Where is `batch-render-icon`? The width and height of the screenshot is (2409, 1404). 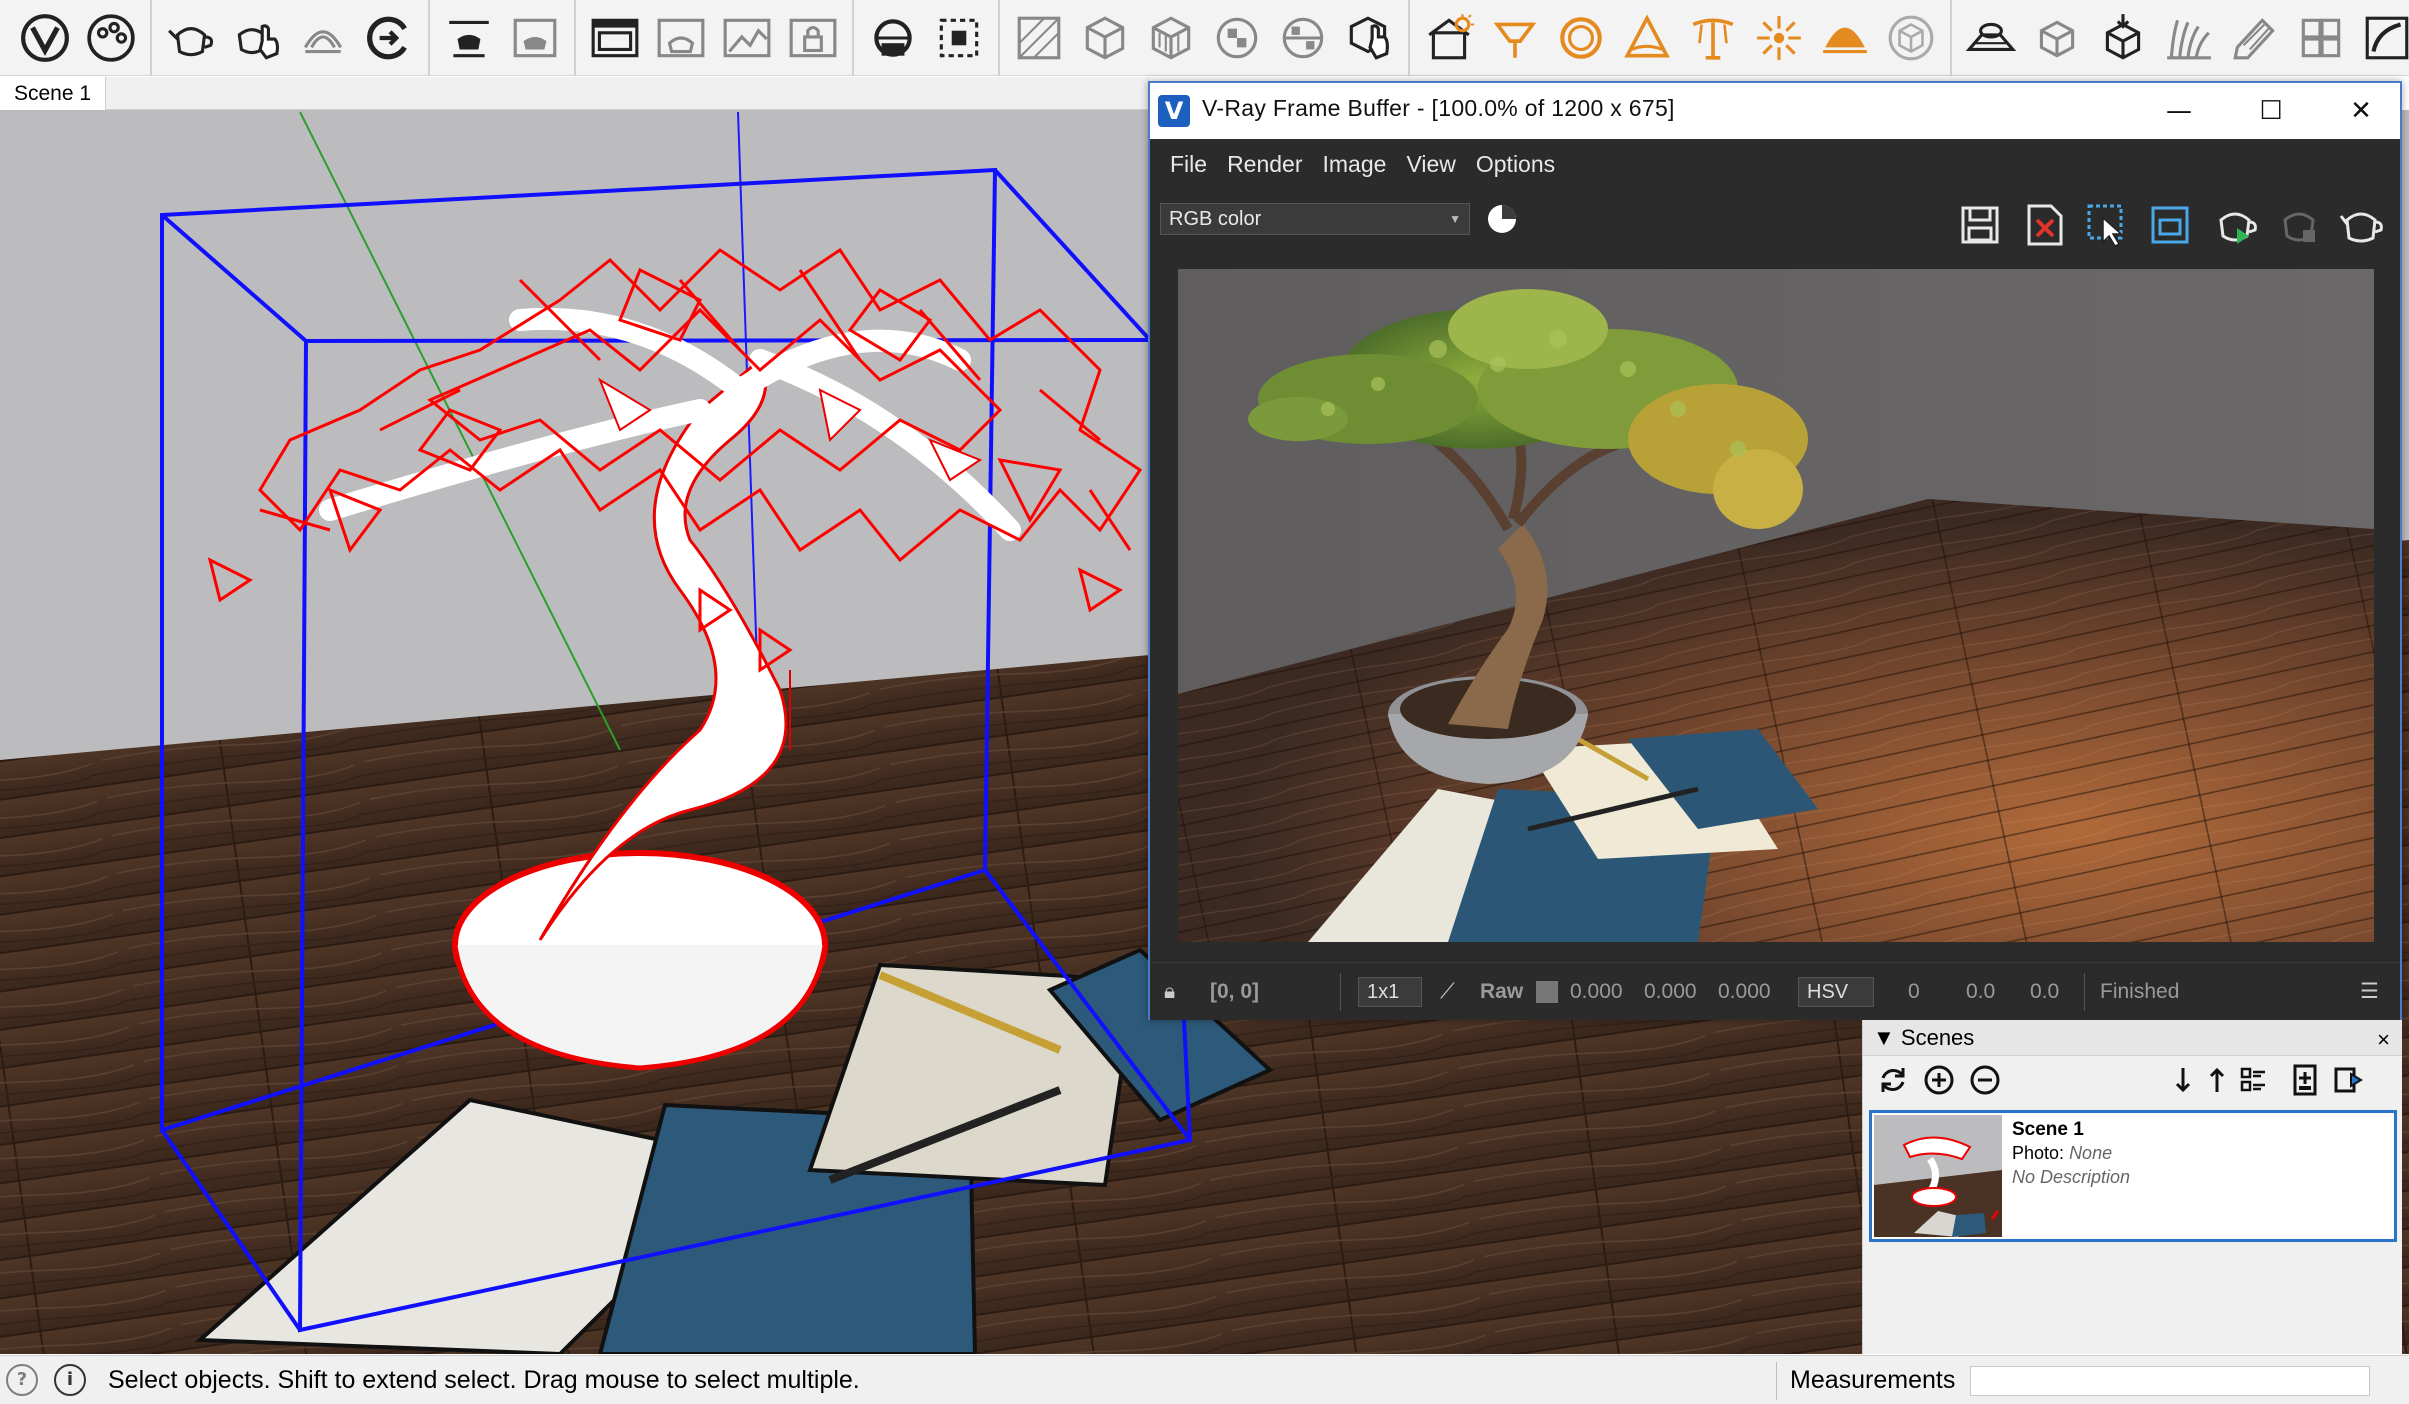 batch-render-icon is located at coordinates (535, 38).